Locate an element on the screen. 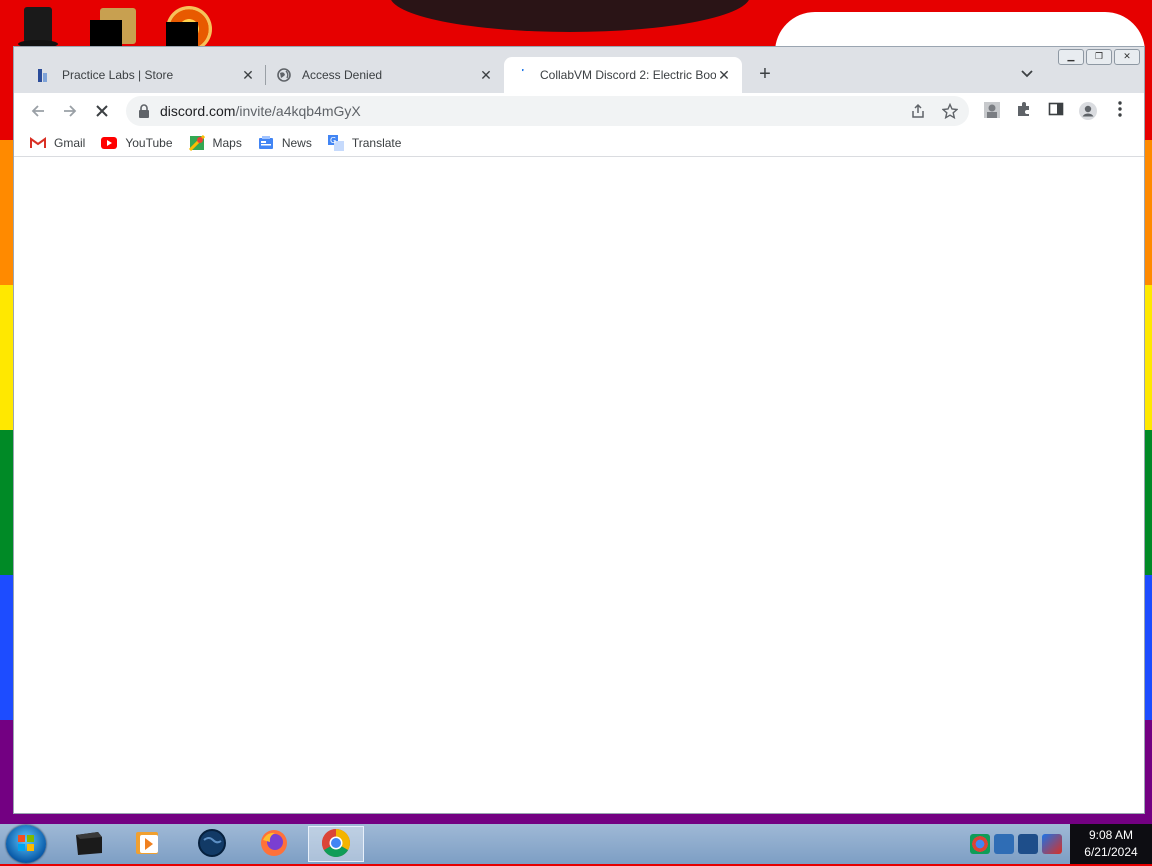  taskbar: 9:08 AM 6/21/2024 is located at coordinates (576, 844).